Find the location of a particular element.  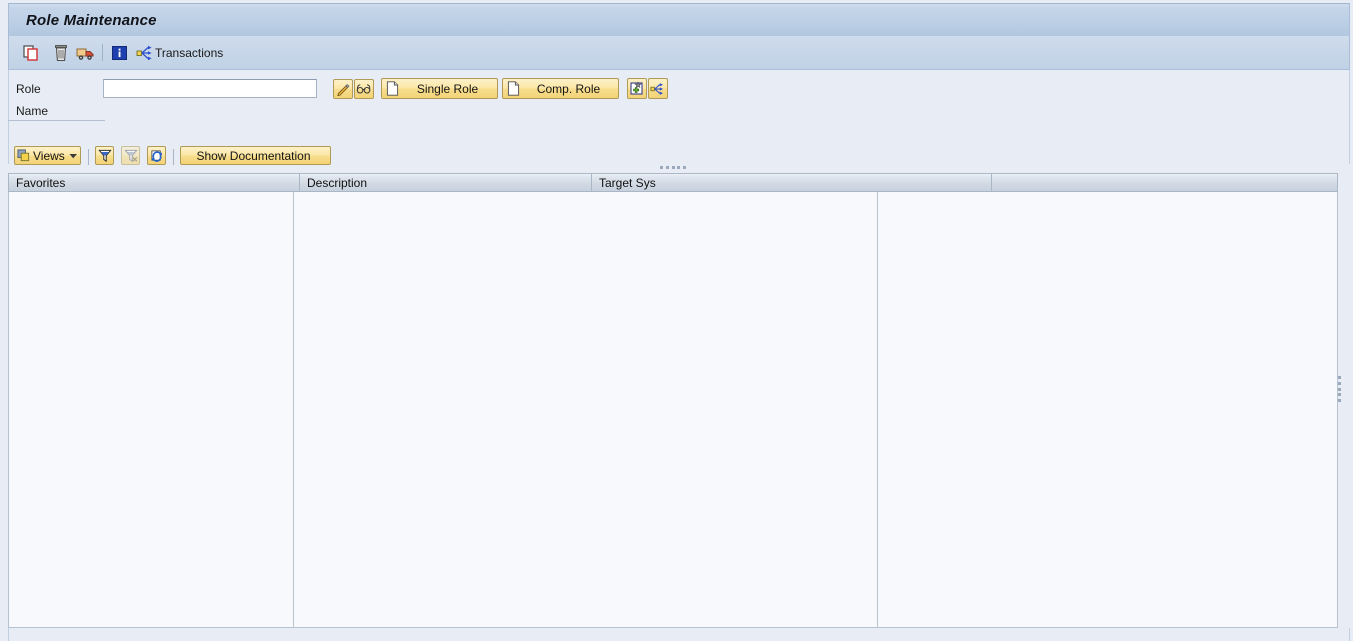

show-documentation-label: Show Documentation is located at coordinates (253, 155).